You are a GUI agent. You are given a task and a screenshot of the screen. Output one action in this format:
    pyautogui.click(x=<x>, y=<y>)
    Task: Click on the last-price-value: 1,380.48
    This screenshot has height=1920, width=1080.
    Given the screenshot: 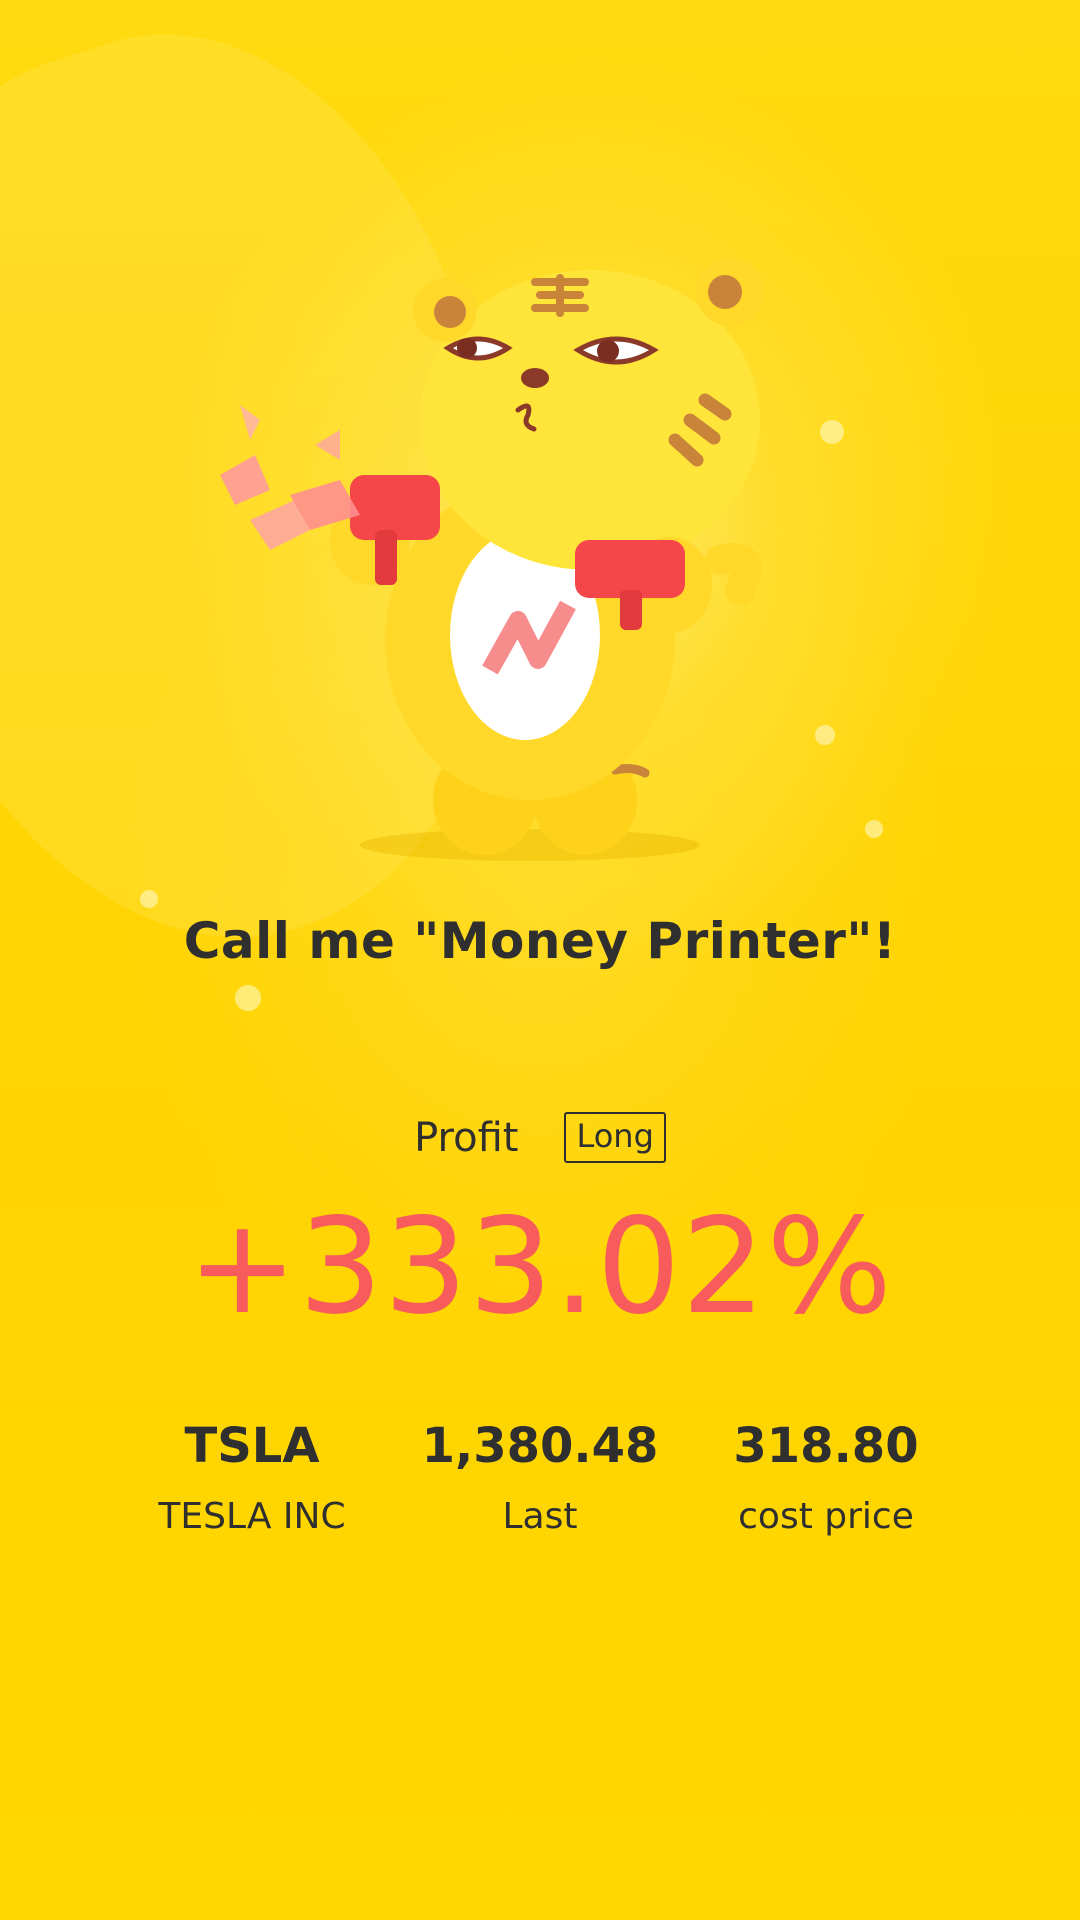 What is the action you would take?
    pyautogui.click(x=540, y=1446)
    